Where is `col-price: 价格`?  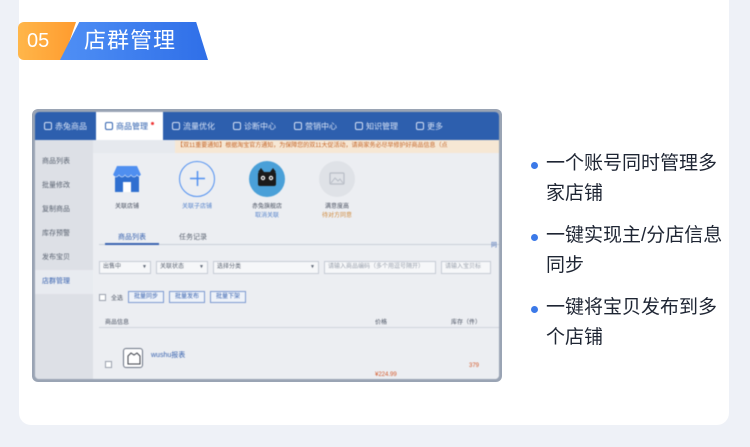
col-price: 价格 is located at coordinates (381, 323).